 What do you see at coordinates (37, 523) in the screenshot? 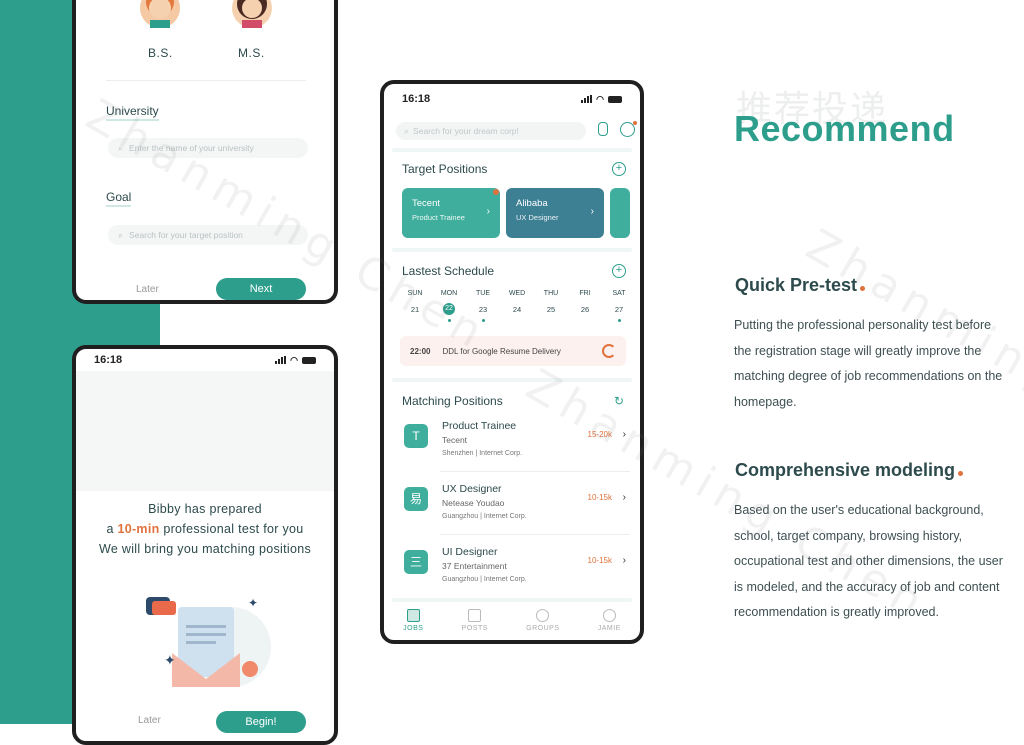
I see `teal-background-band-lower` at bounding box center [37, 523].